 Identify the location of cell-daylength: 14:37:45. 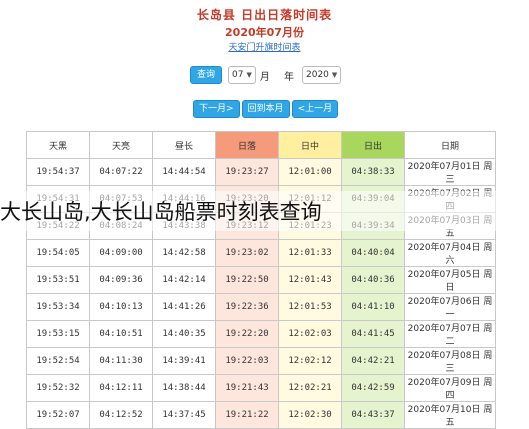
(184, 415).